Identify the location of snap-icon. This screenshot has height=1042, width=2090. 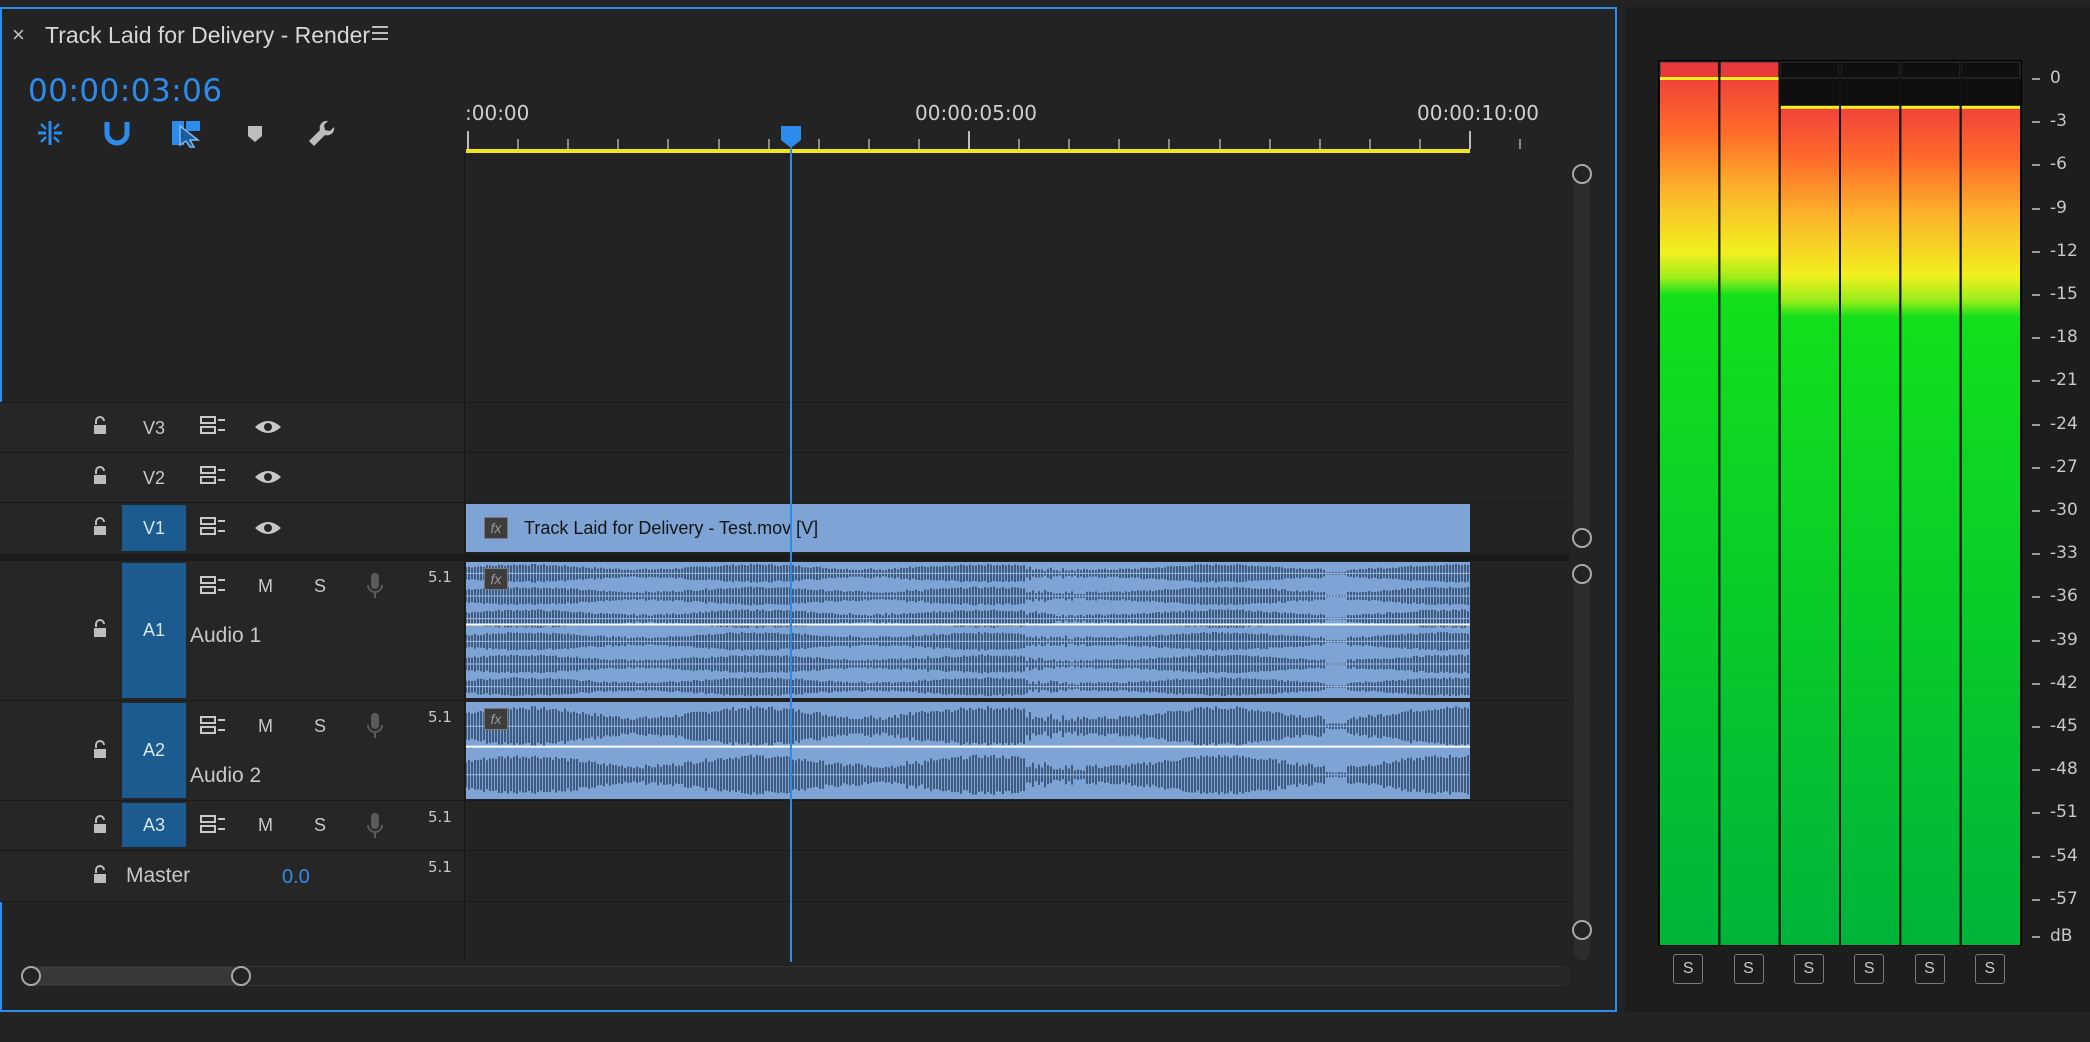
(50, 135).